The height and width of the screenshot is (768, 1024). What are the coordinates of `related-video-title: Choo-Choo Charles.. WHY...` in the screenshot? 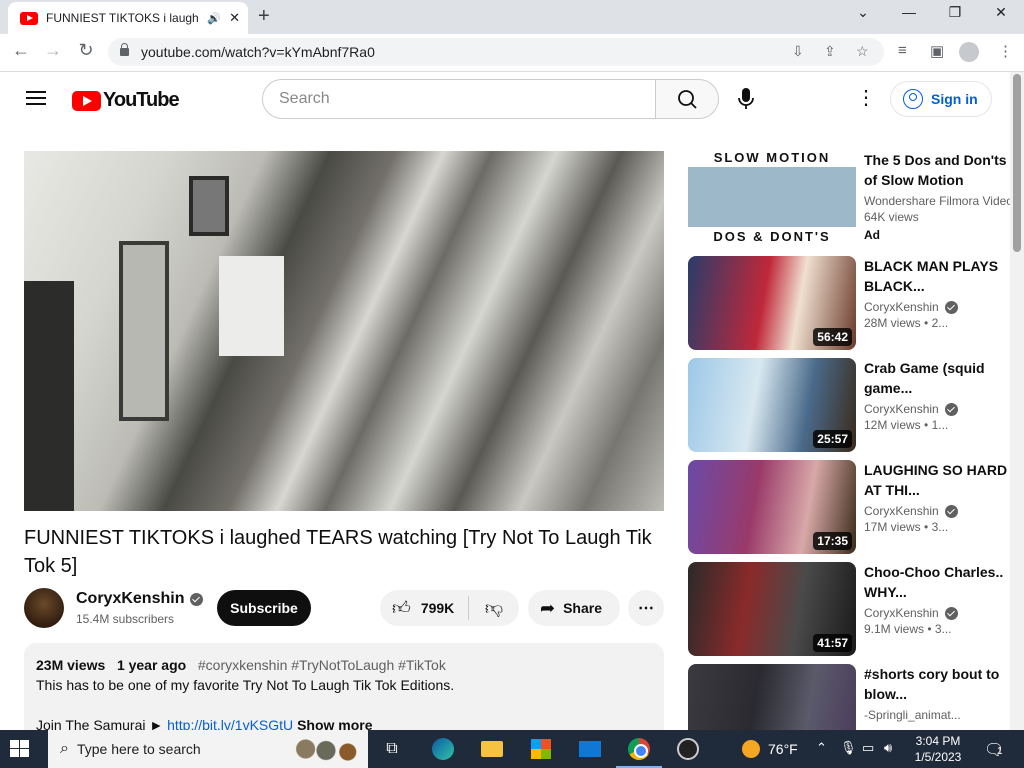 It's located at (937, 582).